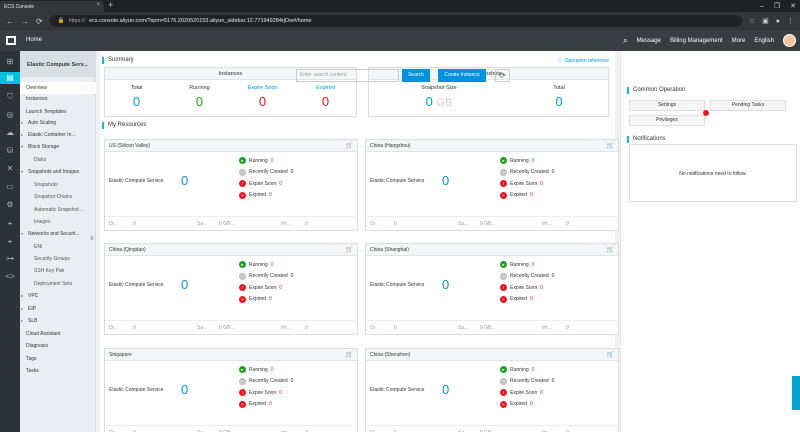 This screenshot has height=432, width=800. What do you see at coordinates (93, 239) in the screenshot?
I see `collapse-menu-icon: ≡` at bounding box center [93, 239].